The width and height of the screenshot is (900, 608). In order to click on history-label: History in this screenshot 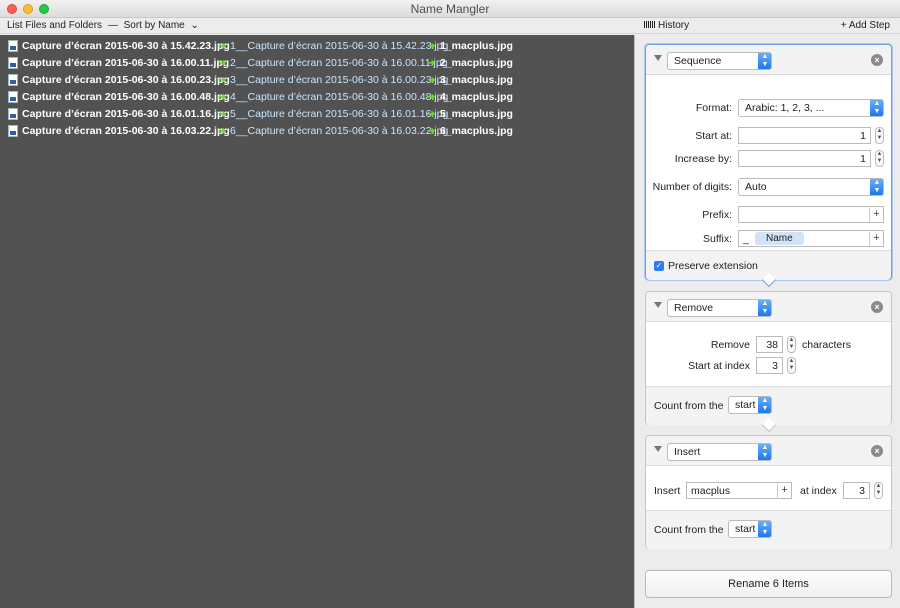, I will do `click(674, 25)`.